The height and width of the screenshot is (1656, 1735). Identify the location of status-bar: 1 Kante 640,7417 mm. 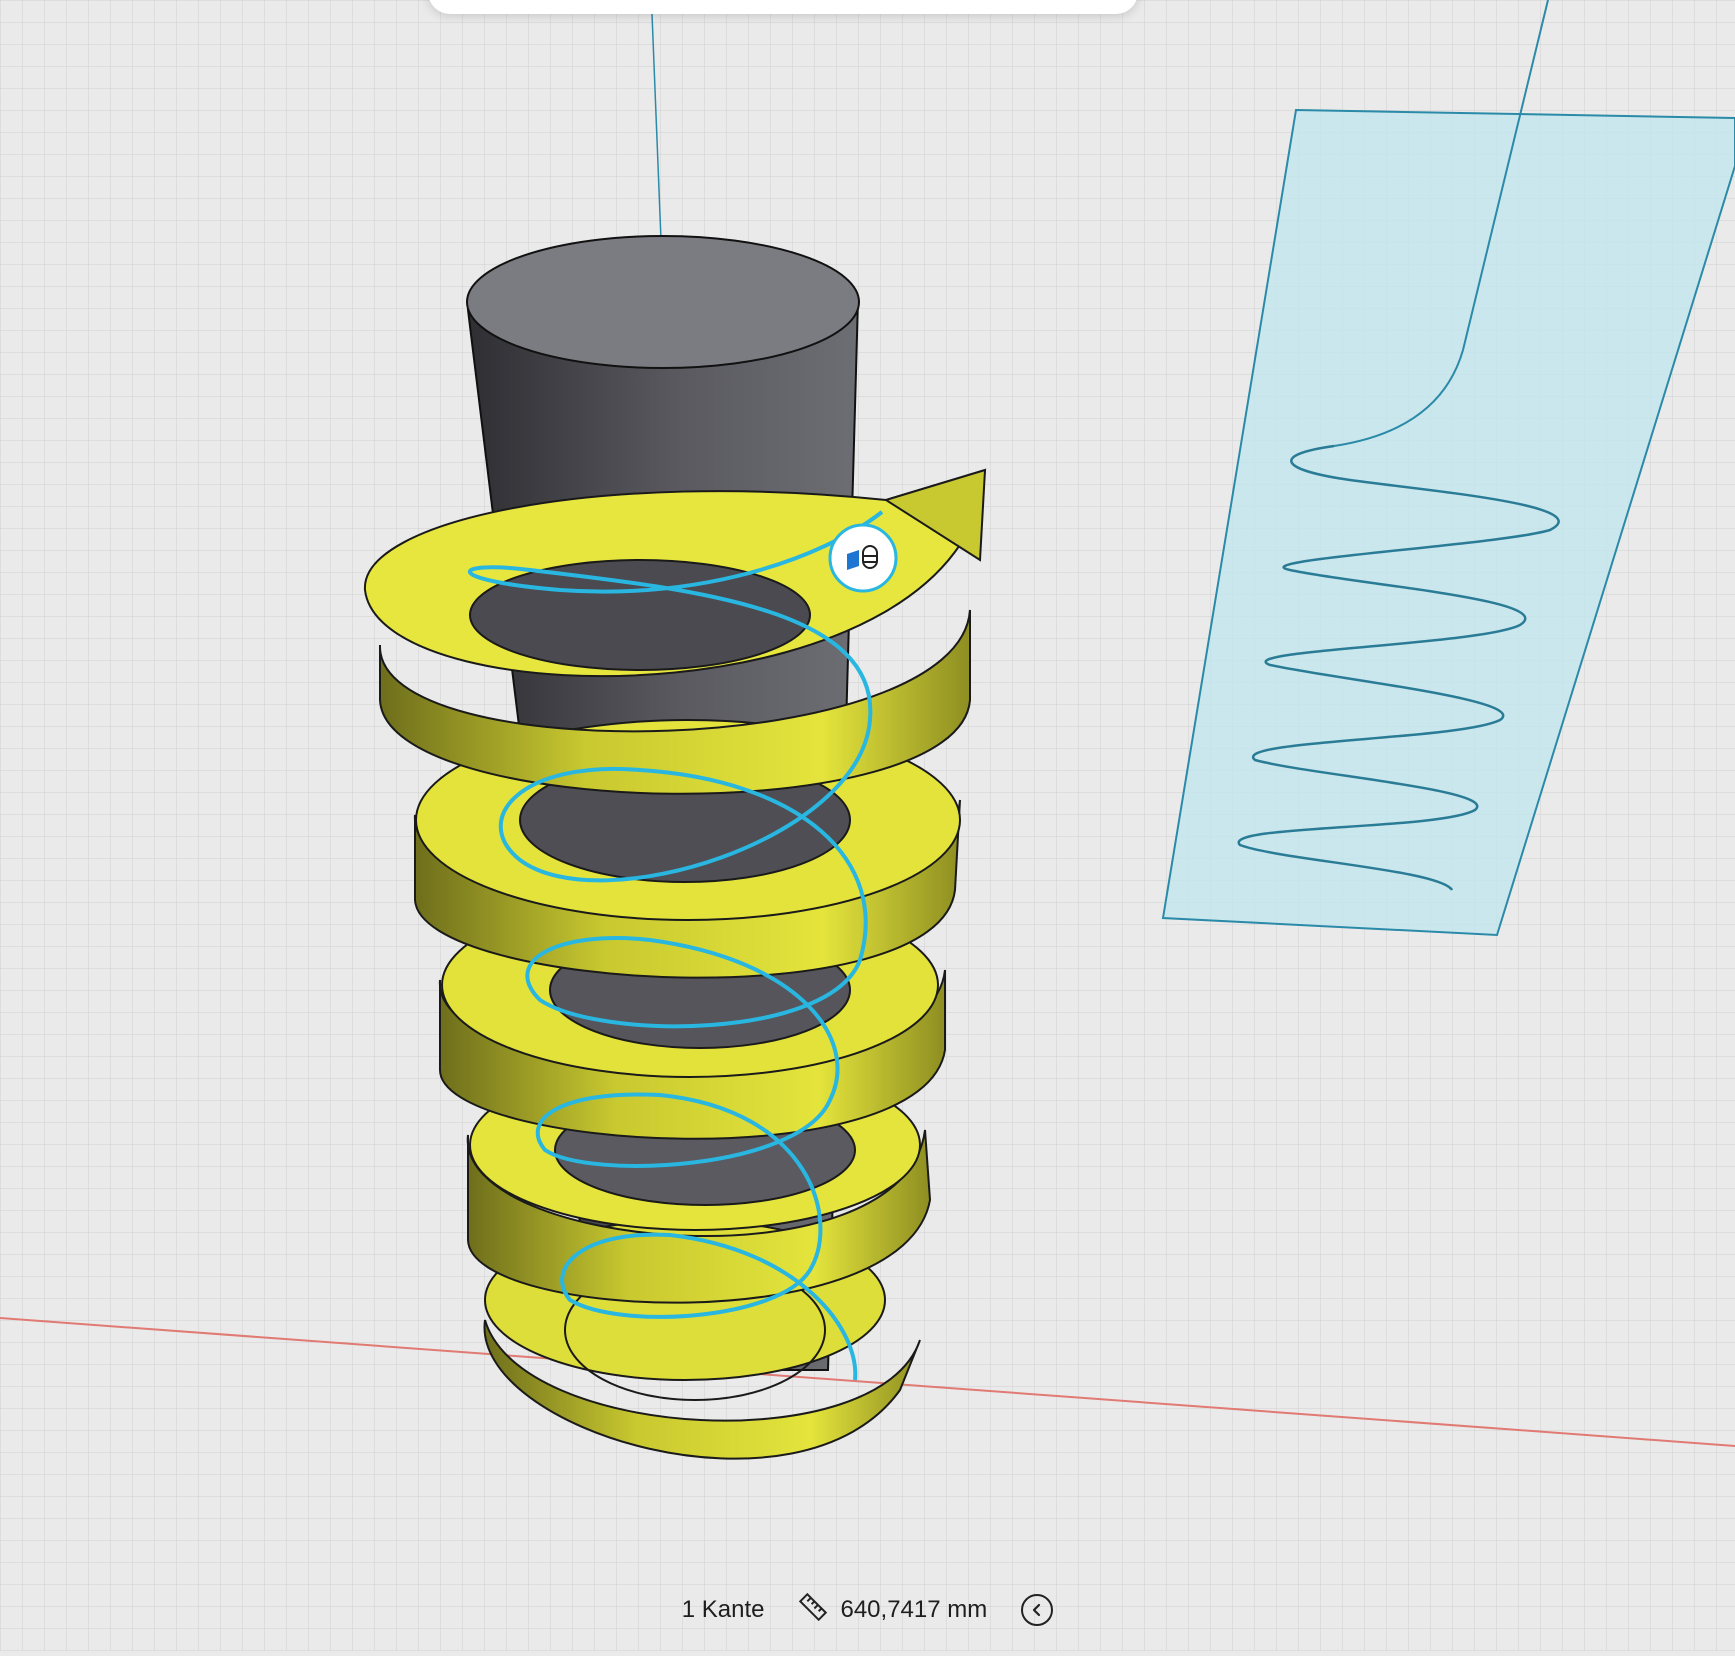
(867, 1610).